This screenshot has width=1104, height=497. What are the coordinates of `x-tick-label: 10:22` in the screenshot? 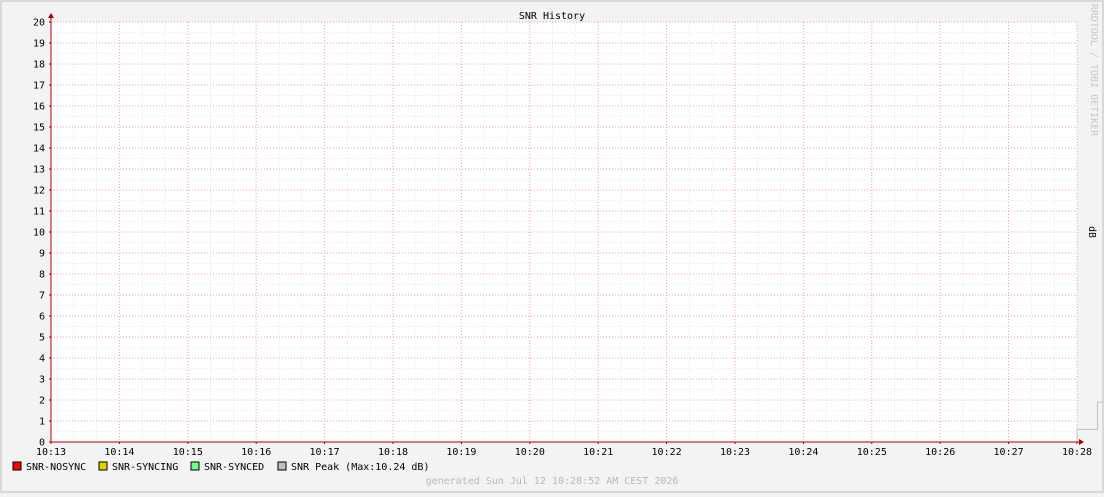 It's located at (667, 452).